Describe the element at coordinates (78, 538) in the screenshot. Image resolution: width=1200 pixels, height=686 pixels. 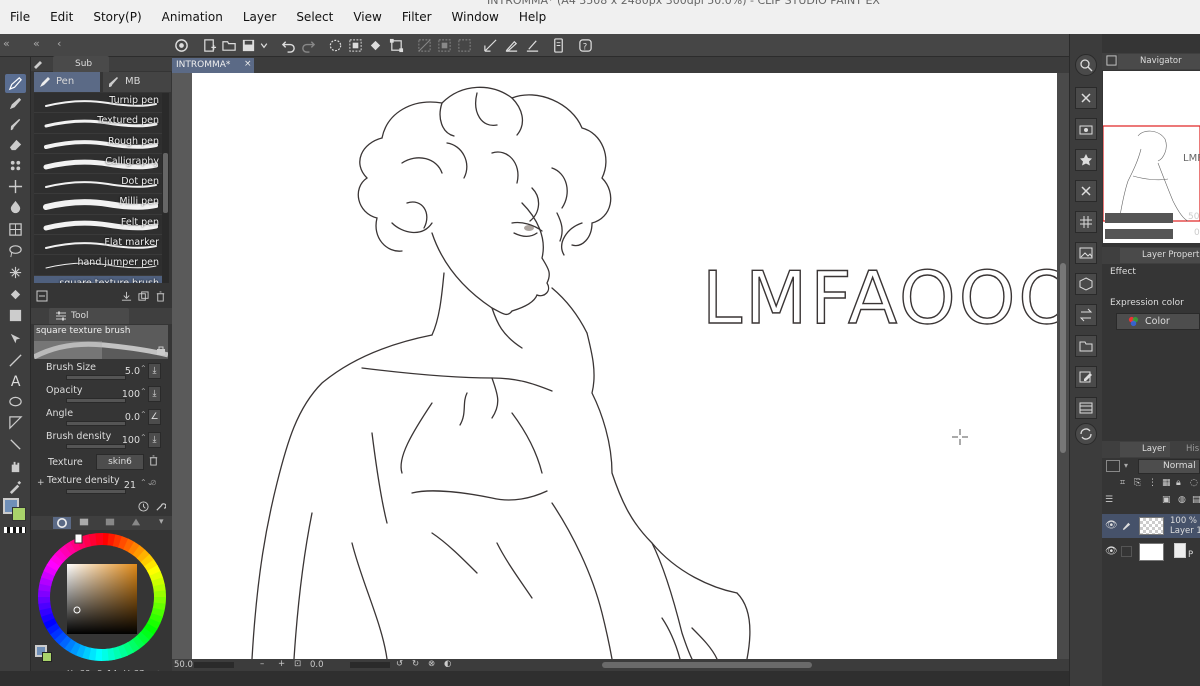
I see `hue-handle` at that location.